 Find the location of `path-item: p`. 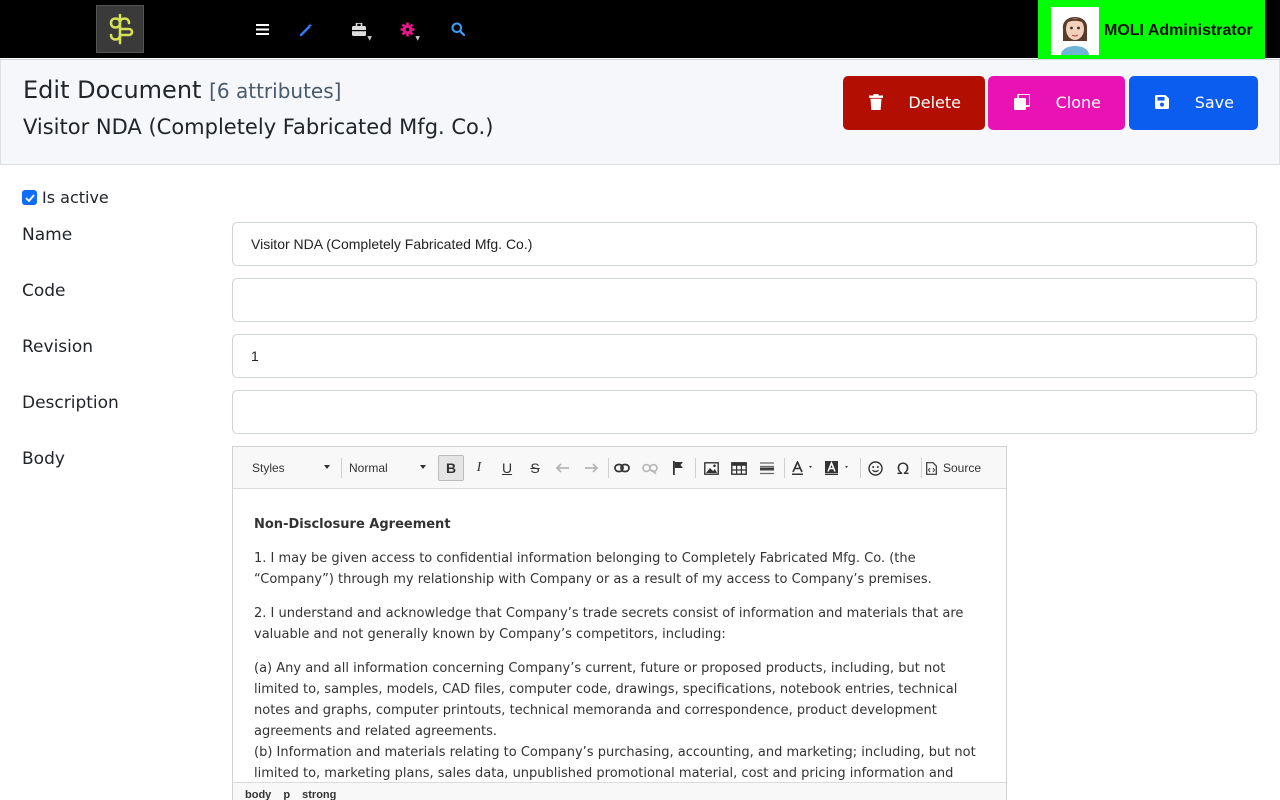

path-item: p is located at coordinates (286, 794).